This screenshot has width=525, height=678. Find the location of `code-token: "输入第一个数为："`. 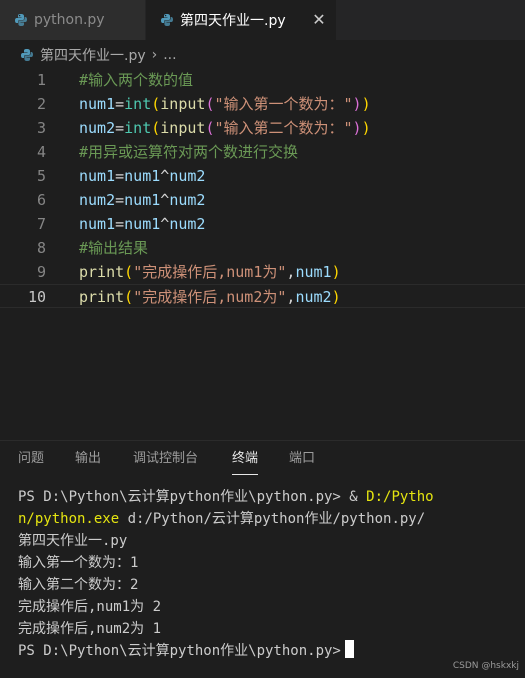

code-token: "输入第一个数为：" is located at coordinates (283, 104).